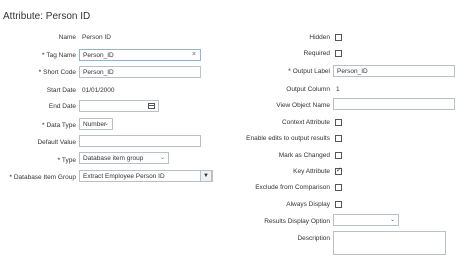 The image size is (474, 258). I want to click on clear-x-icon: ×, so click(194, 54).